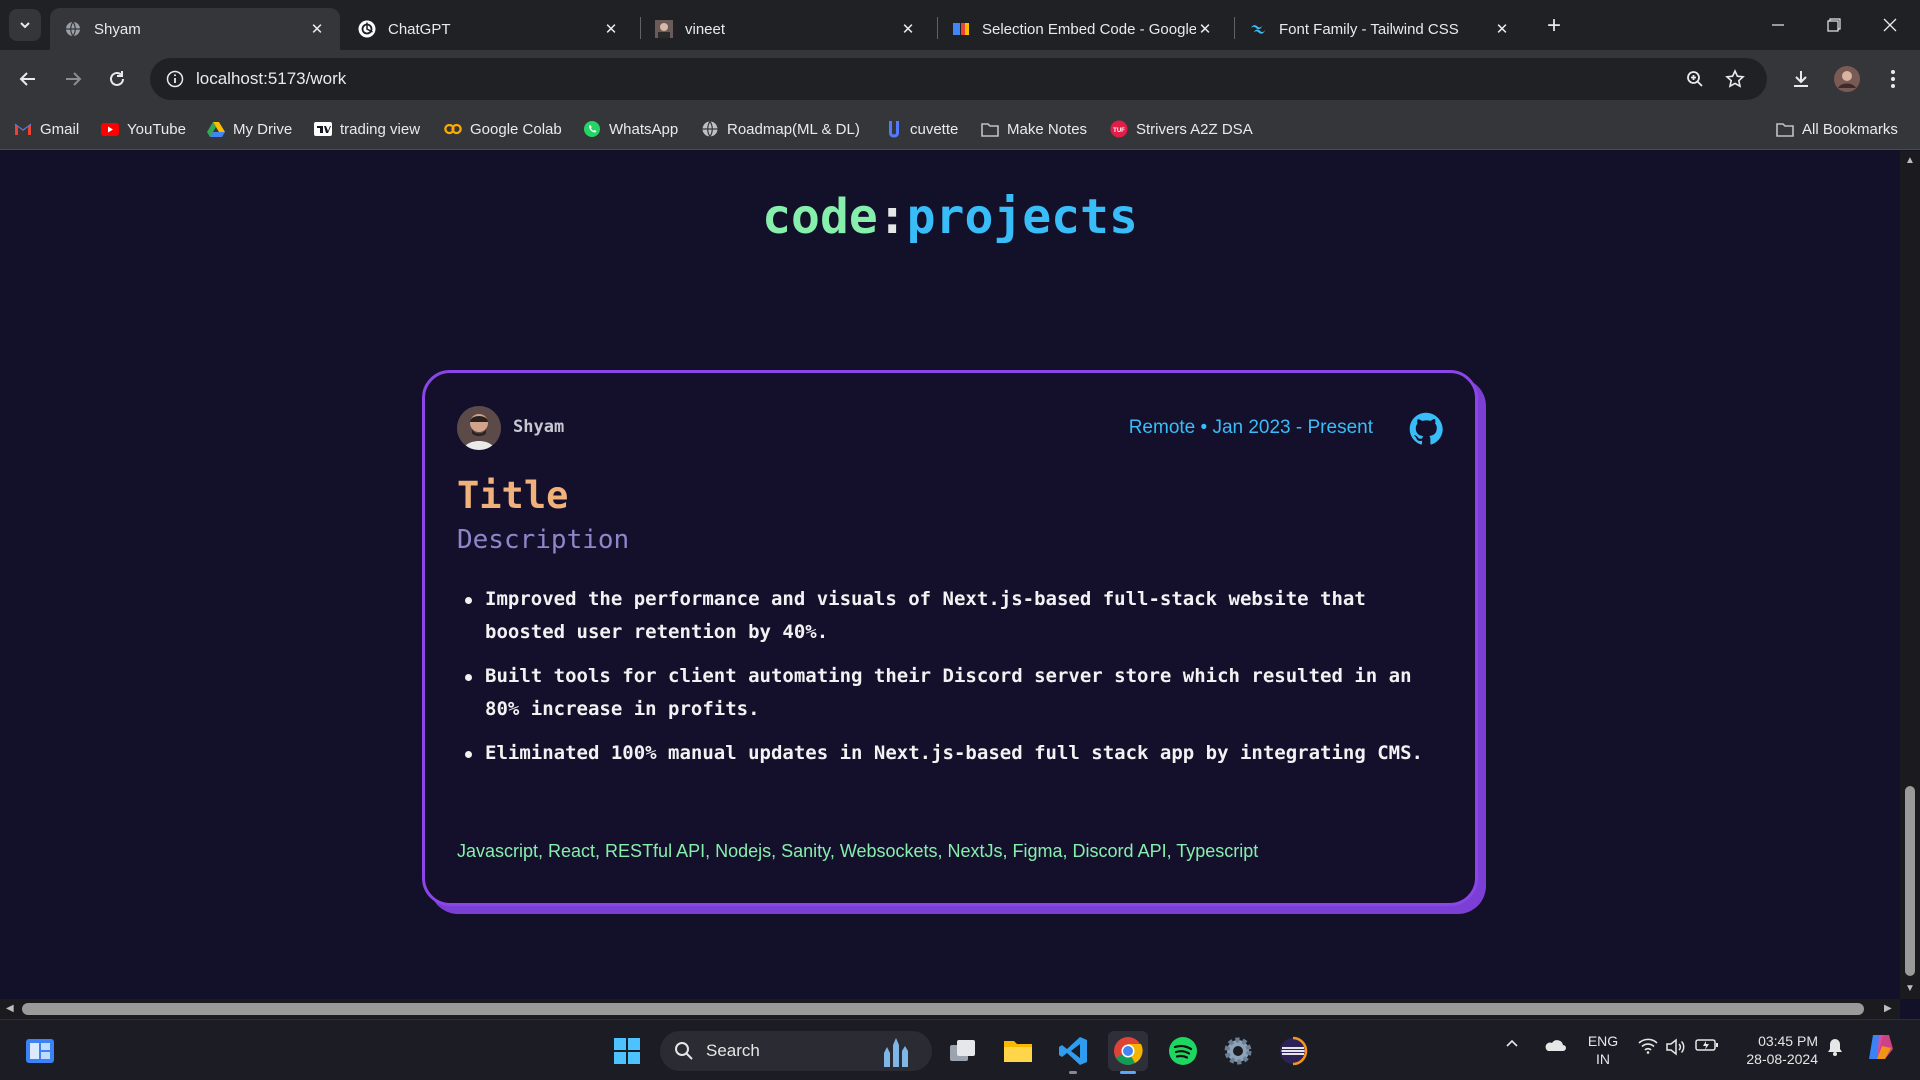 The height and width of the screenshot is (1080, 1920). I want to click on search-highlight-icon, so click(896, 1052).